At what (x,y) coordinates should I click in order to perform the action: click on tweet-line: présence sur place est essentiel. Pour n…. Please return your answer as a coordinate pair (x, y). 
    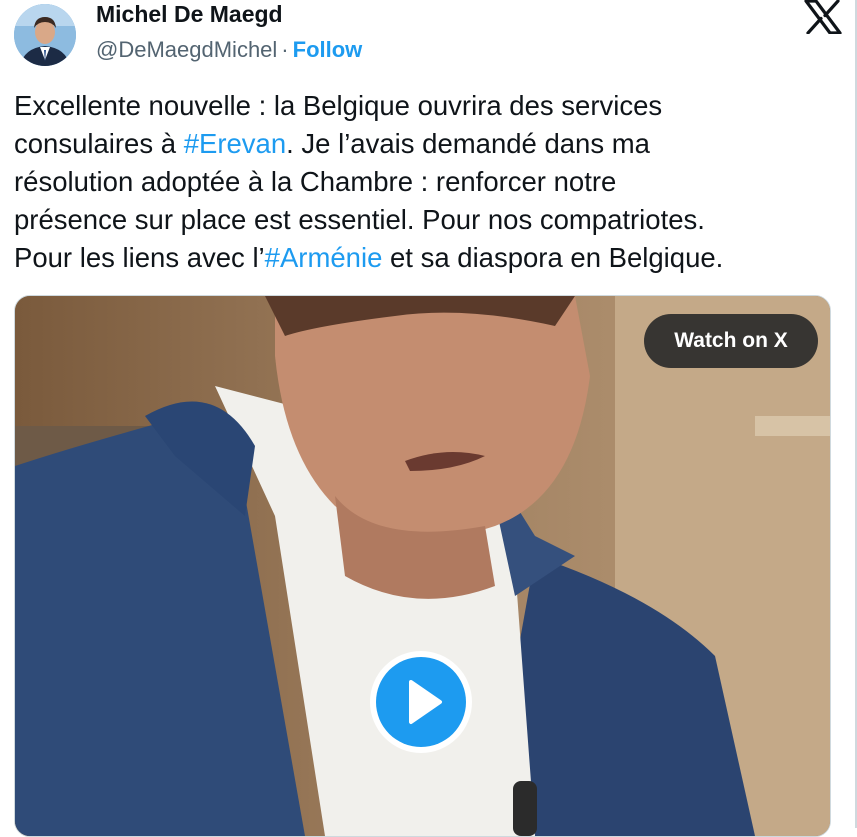
    Looking at the image, I should click on (424, 220).